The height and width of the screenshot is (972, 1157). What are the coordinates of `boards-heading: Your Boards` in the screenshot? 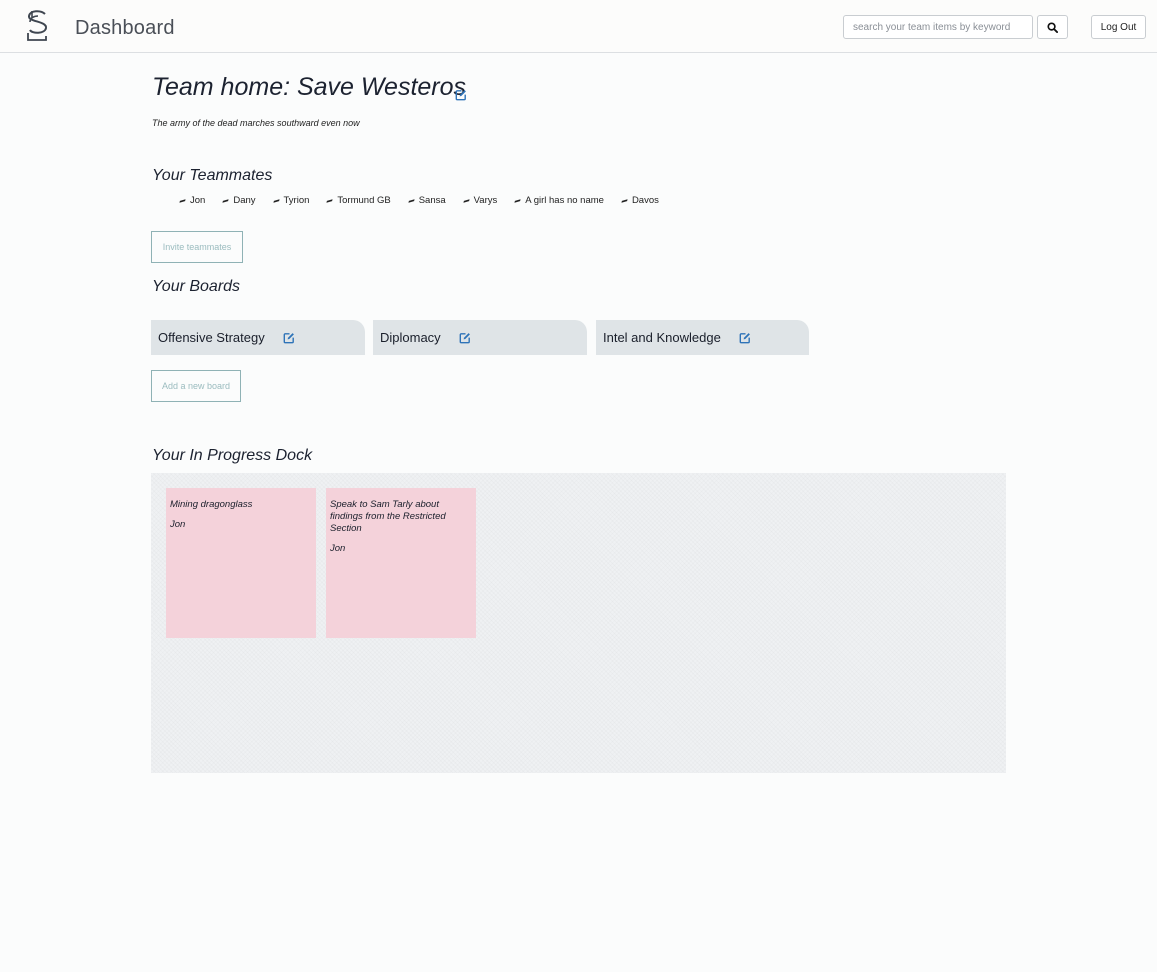 It's located at (196, 286).